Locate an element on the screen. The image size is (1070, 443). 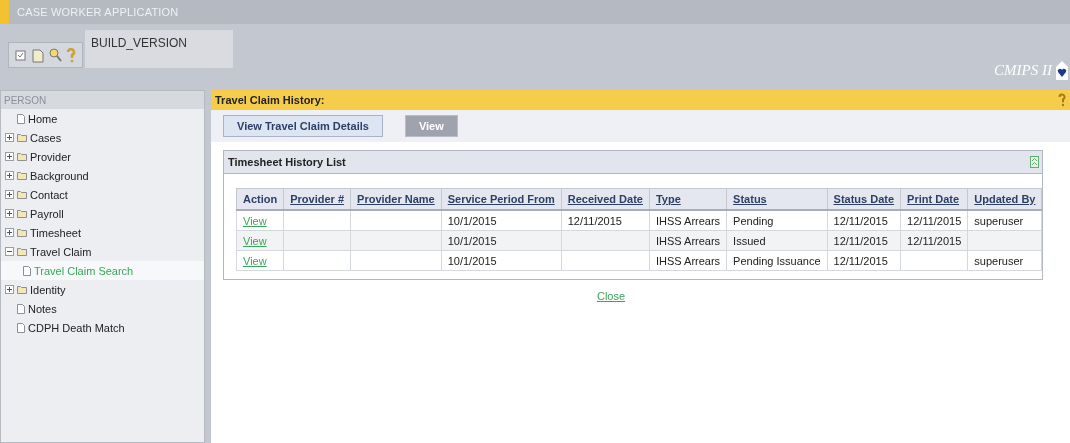
column-header: Type is located at coordinates (688, 199).